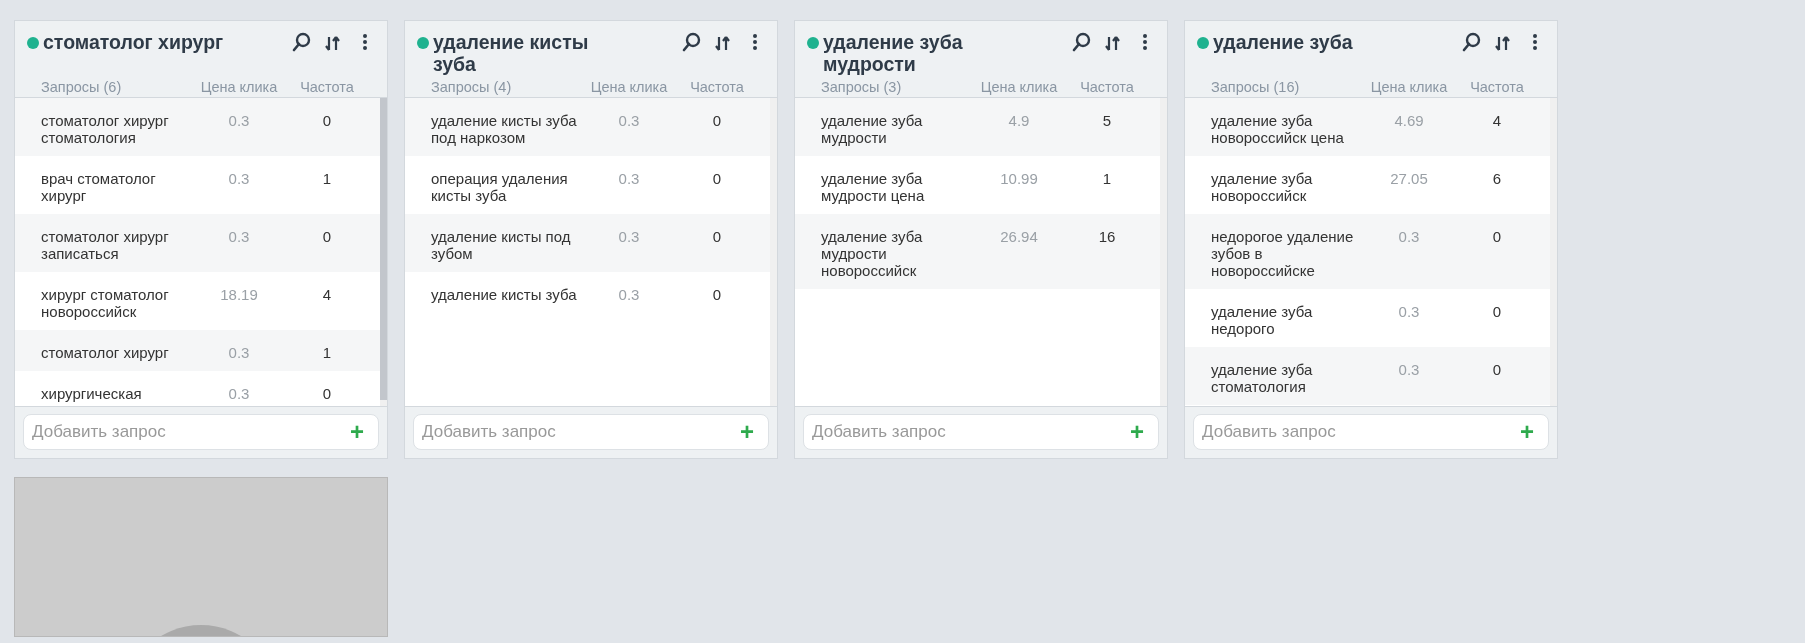 This screenshot has height=643, width=1805. What do you see at coordinates (1019, 236) in the screenshot?
I see `click-price: 26.94` at bounding box center [1019, 236].